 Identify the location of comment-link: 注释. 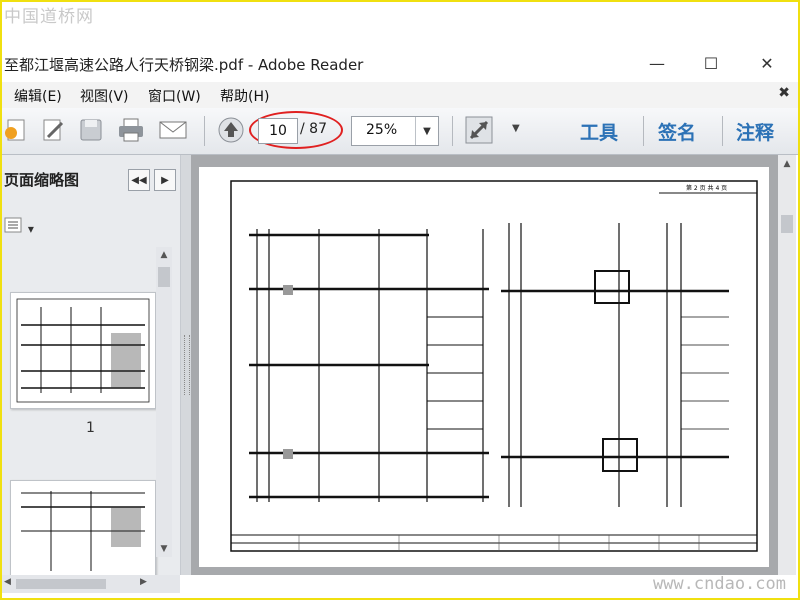
(755, 131).